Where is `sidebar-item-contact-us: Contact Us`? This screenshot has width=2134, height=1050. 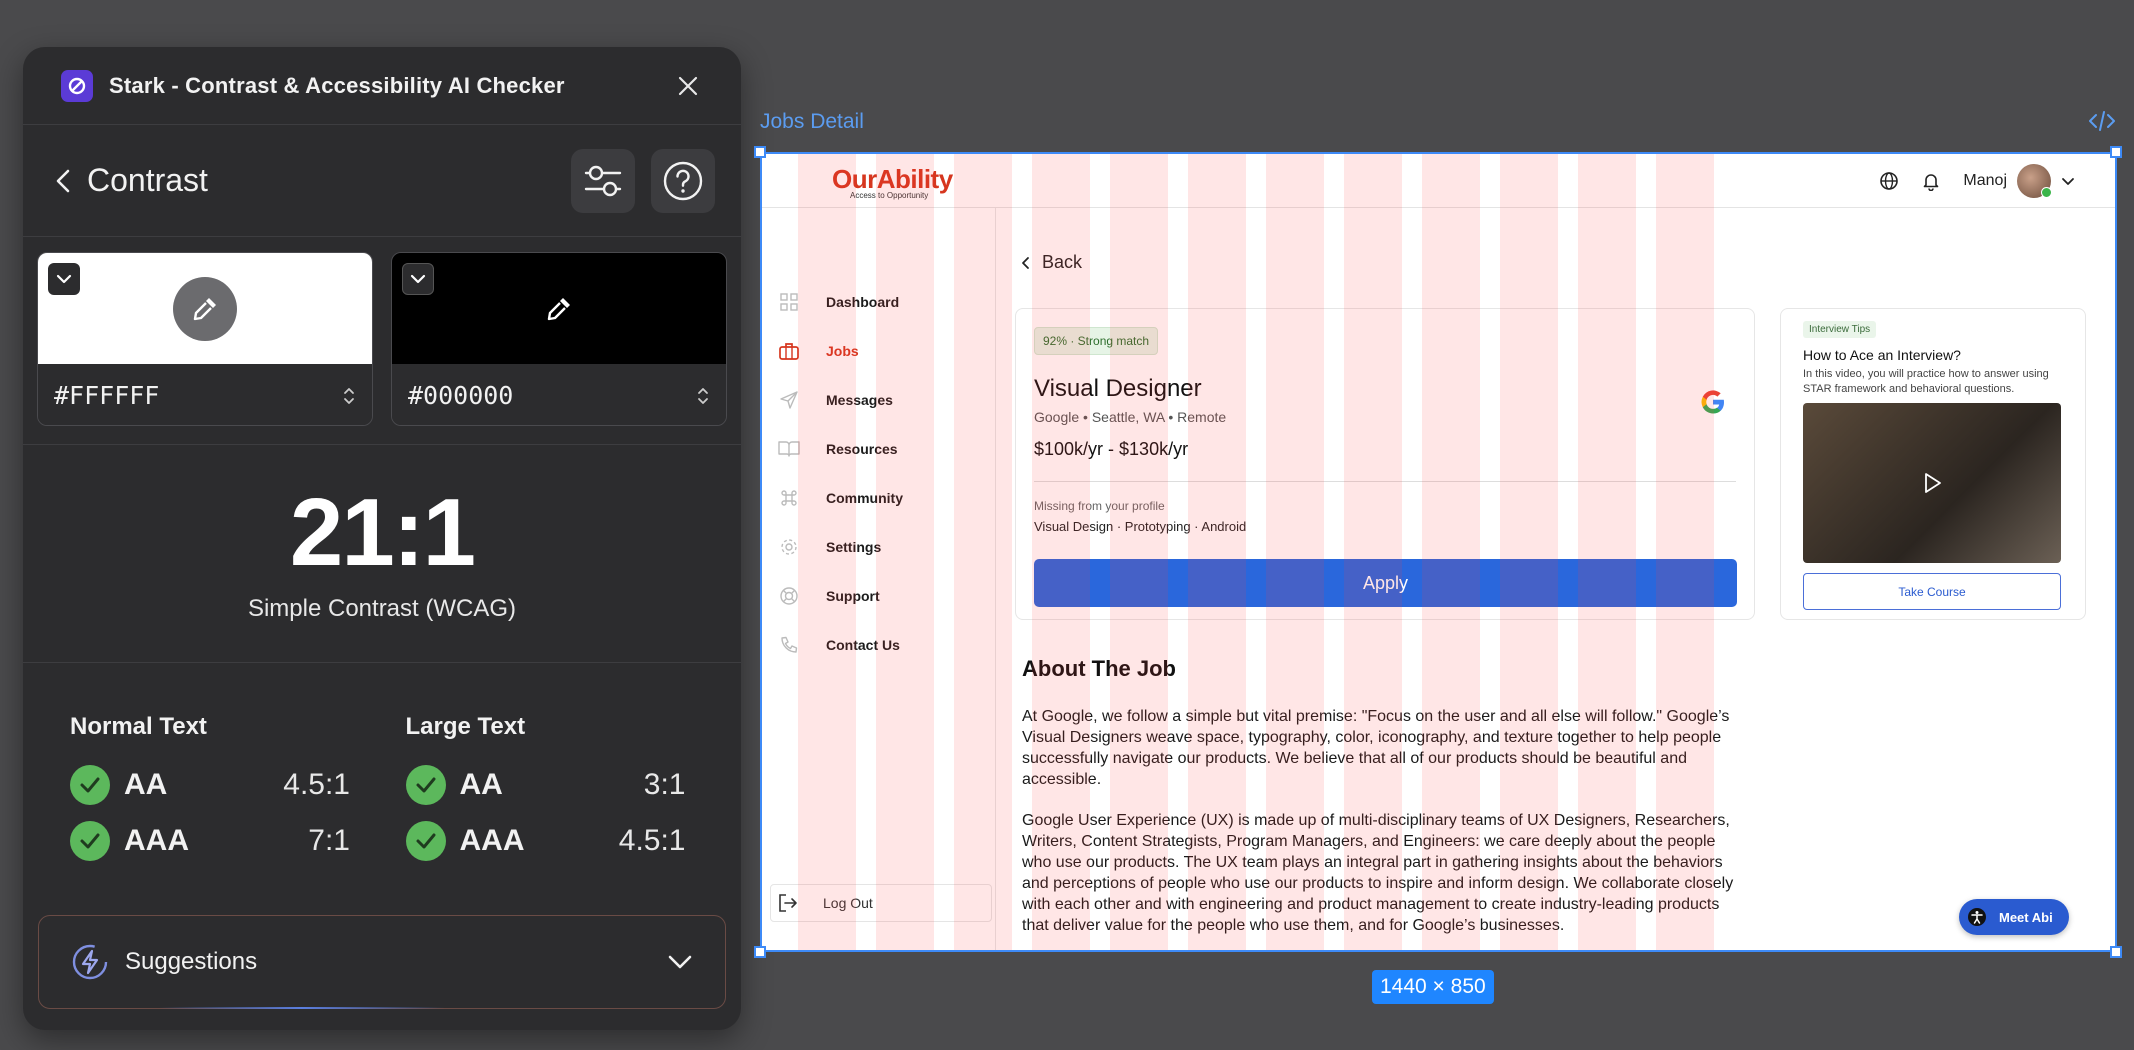 sidebar-item-contact-us: Contact Us is located at coordinates (838, 645).